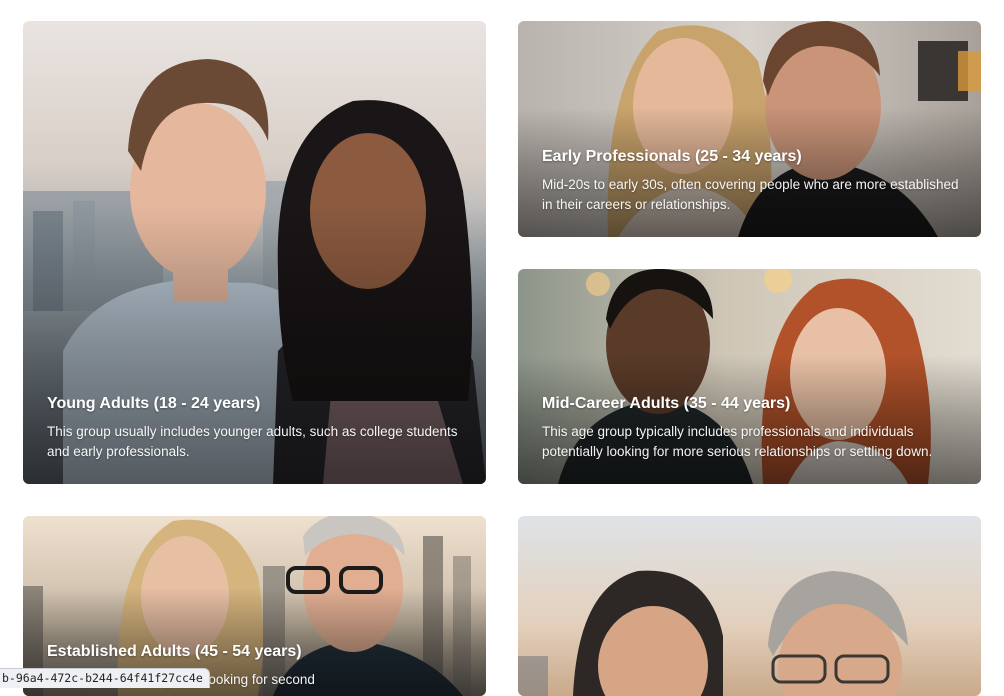 The image size is (1004, 696). What do you see at coordinates (154, 403) in the screenshot?
I see `card-title: Young Adults (18 - 24 years)` at bounding box center [154, 403].